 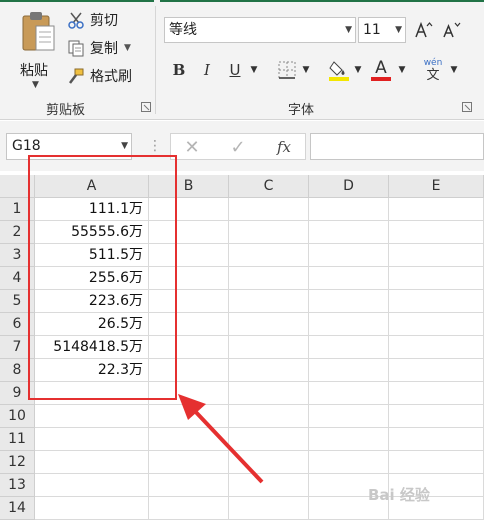 I want to click on cell-a13, so click(x=92, y=485).